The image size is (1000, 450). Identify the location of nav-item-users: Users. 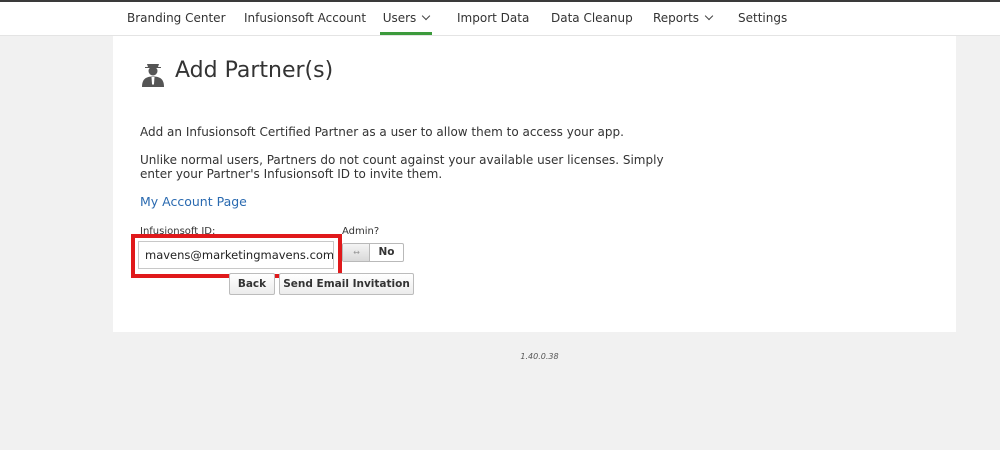
(406, 18).